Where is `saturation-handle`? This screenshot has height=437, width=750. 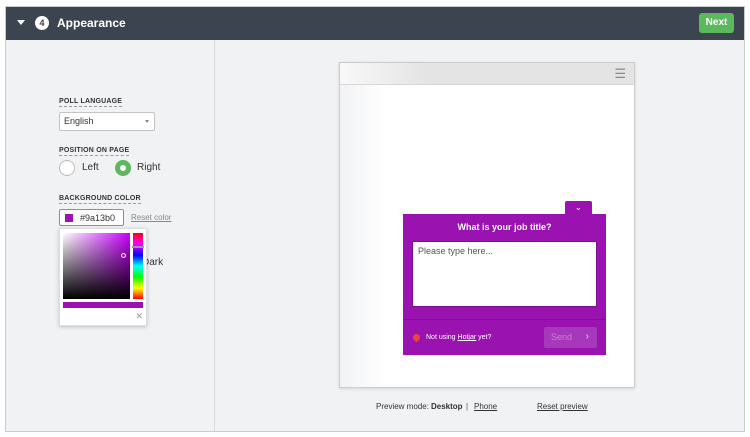
saturation-handle is located at coordinates (123, 255).